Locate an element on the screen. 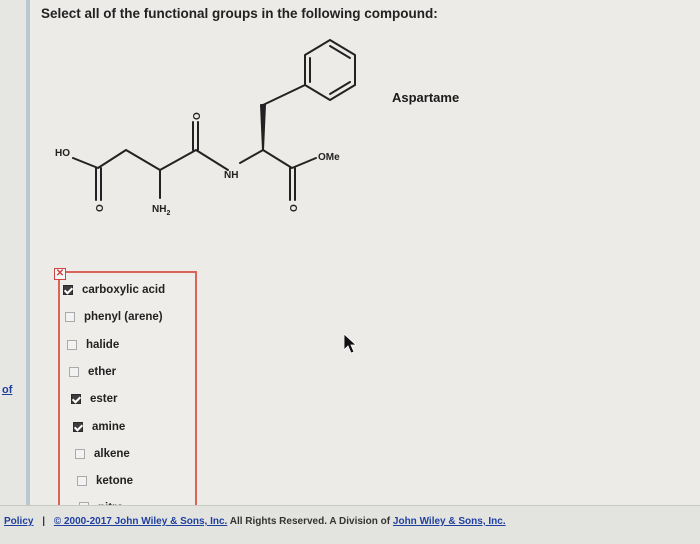 This screenshot has width=700, height=544. label-nh2: NH2 is located at coordinates (161, 210).